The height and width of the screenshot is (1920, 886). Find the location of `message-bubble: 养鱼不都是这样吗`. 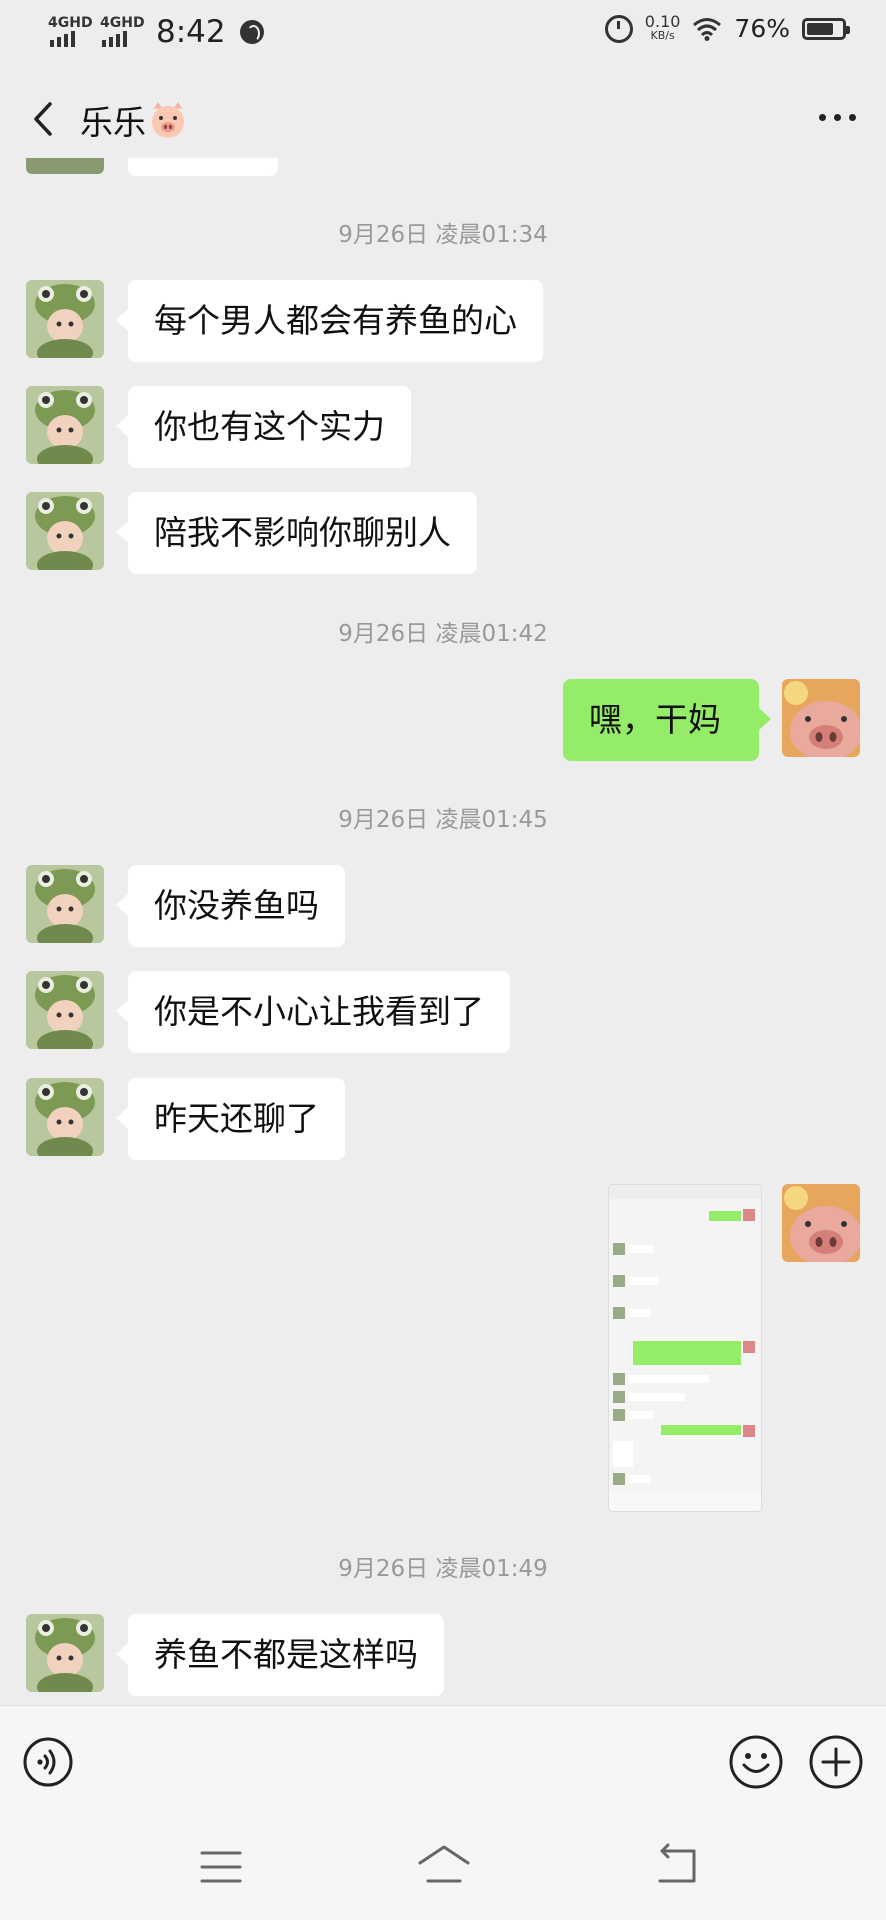

message-bubble: 养鱼不都是这样吗 is located at coordinates (280, 1655).